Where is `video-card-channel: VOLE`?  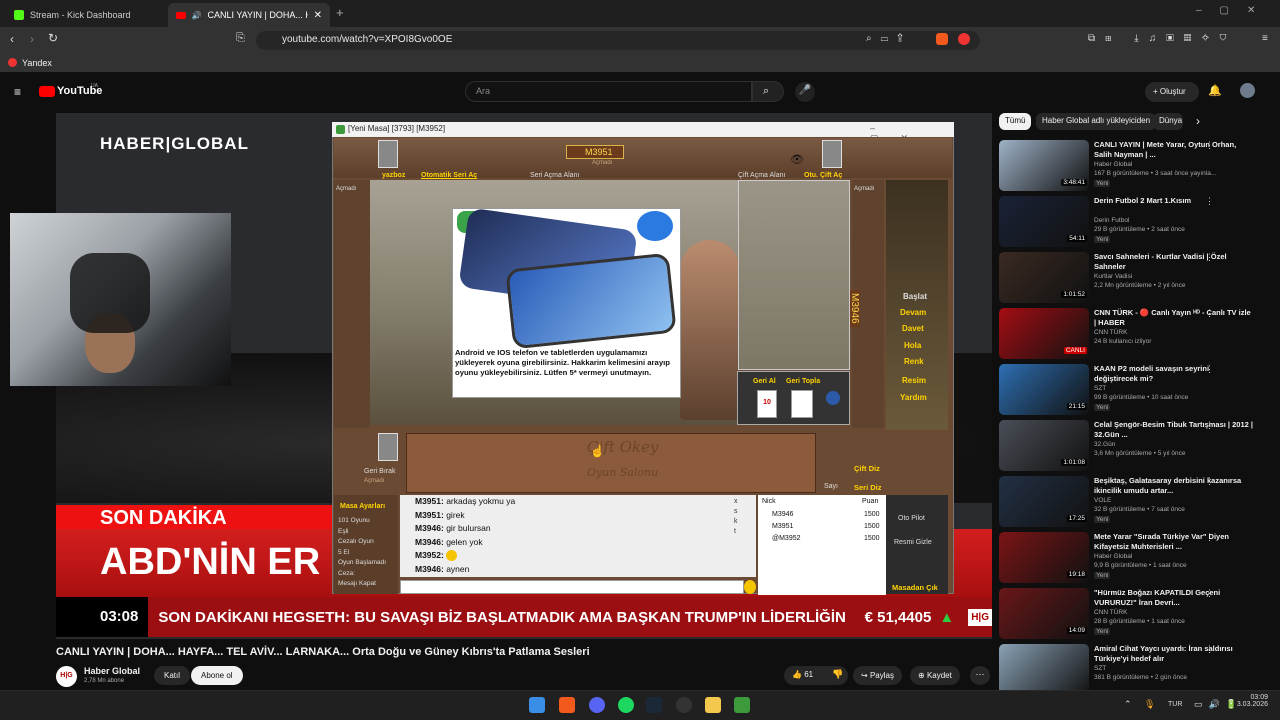
video-card-channel: VOLE is located at coordinates (1102, 500).